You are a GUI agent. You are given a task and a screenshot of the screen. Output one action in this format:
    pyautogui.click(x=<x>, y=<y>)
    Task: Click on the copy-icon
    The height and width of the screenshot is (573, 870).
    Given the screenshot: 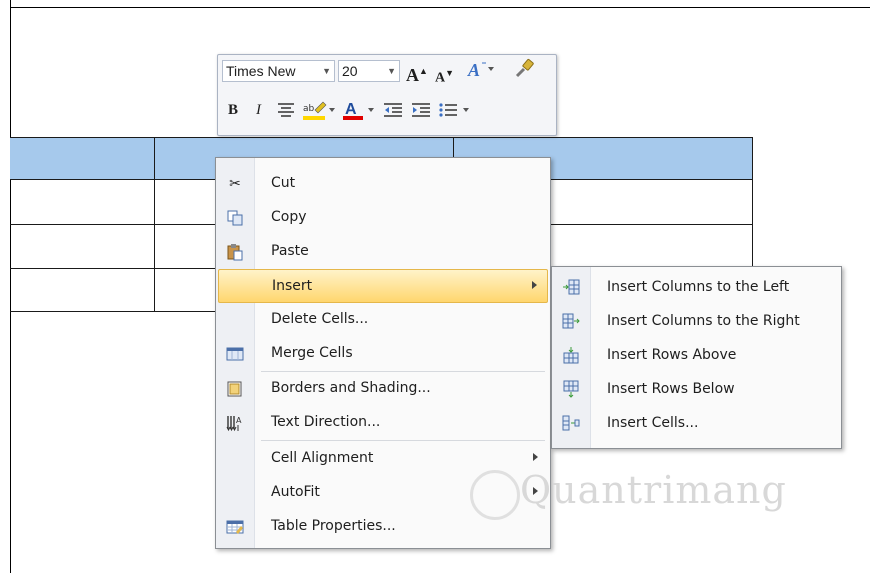 What is the action you would take?
    pyautogui.click(x=235, y=218)
    